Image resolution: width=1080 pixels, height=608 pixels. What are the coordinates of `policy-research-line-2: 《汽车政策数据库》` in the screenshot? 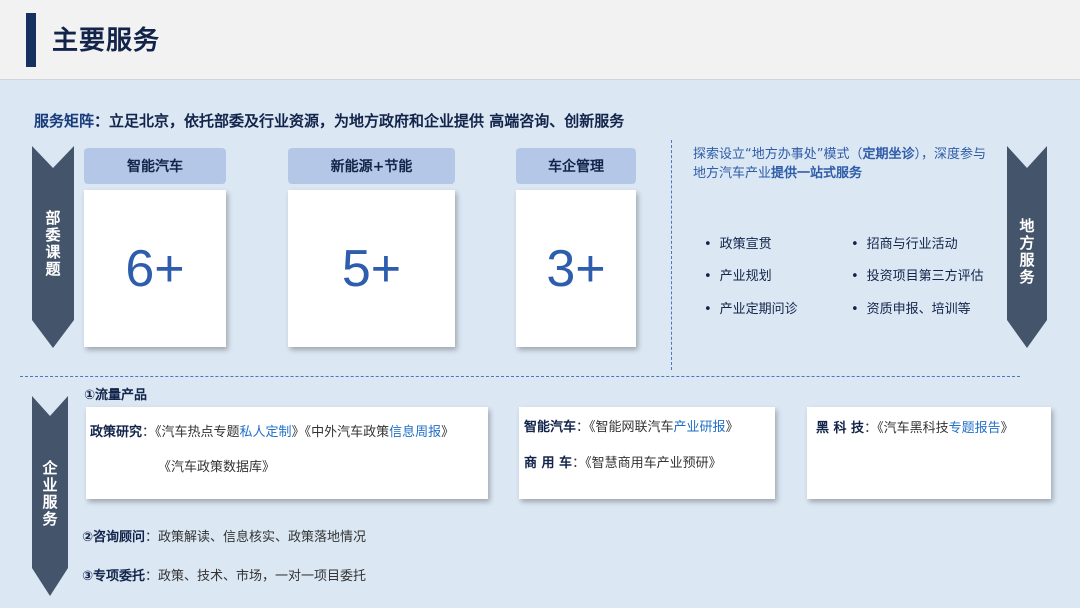 It's located at (217, 467).